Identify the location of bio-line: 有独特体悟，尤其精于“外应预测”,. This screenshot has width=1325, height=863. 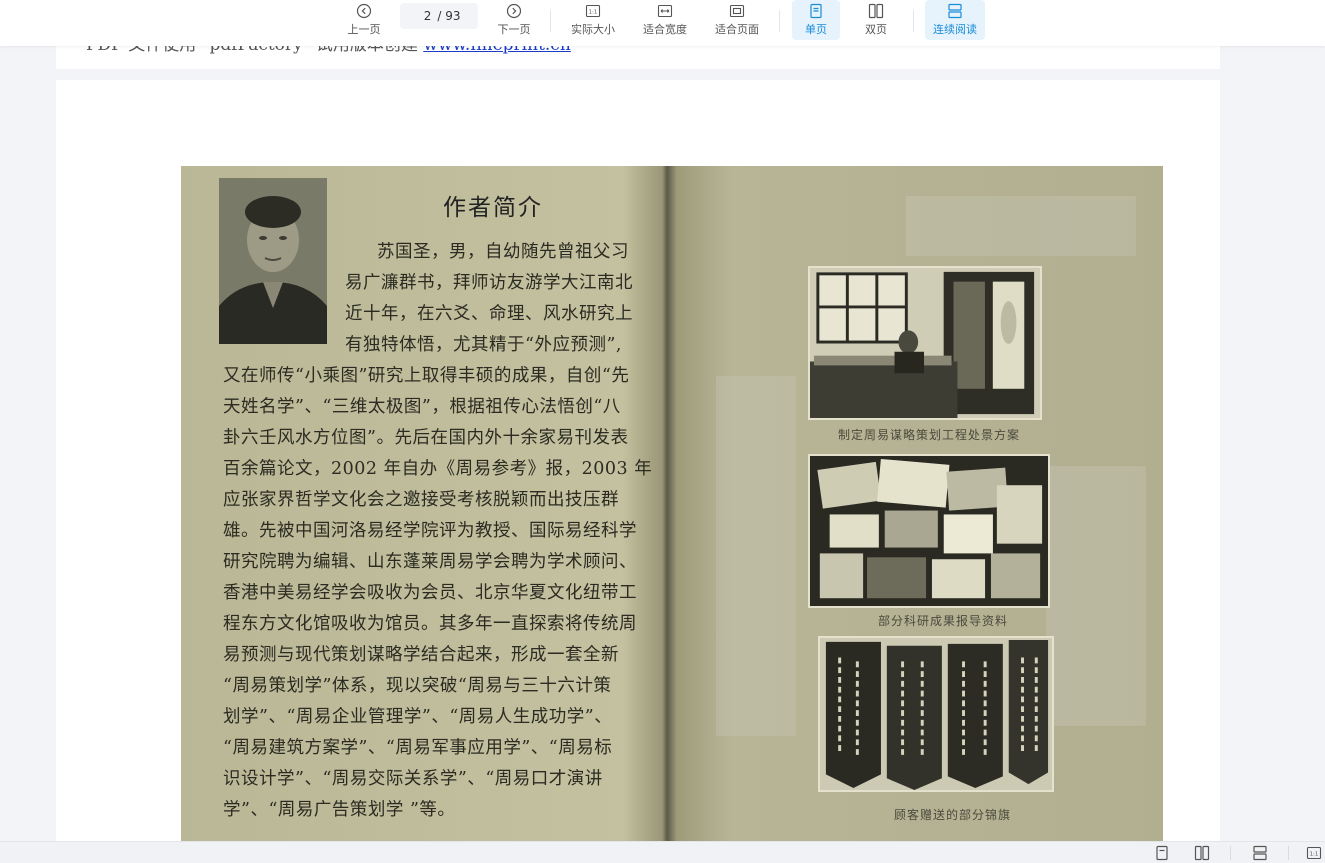
(483, 345).